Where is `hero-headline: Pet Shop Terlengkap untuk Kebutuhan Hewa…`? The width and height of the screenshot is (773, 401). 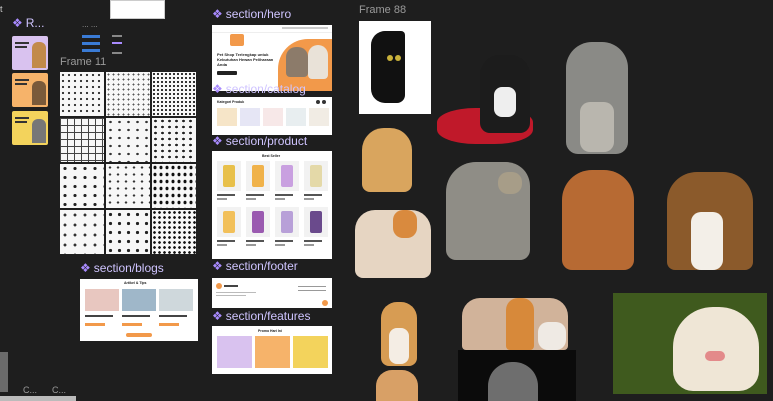 hero-headline: Pet Shop Terlengkap untuk Kebutuhan Hewa… is located at coordinates (245, 59).